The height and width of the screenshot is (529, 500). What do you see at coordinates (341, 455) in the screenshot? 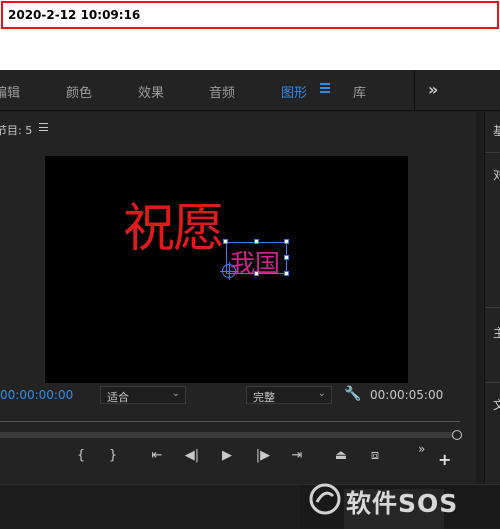
I see `lift-icon: ⏏` at bounding box center [341, 455].